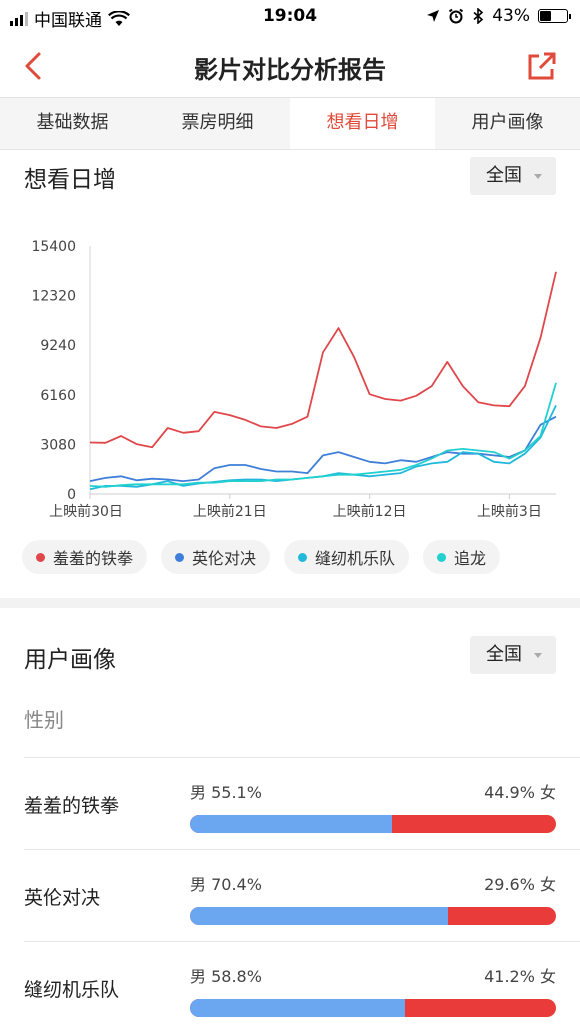  What do you see at coordinates (226, 976) in the screenshot?
I see `male-percent: 男 58.8%` at bounding box center [226, 976].